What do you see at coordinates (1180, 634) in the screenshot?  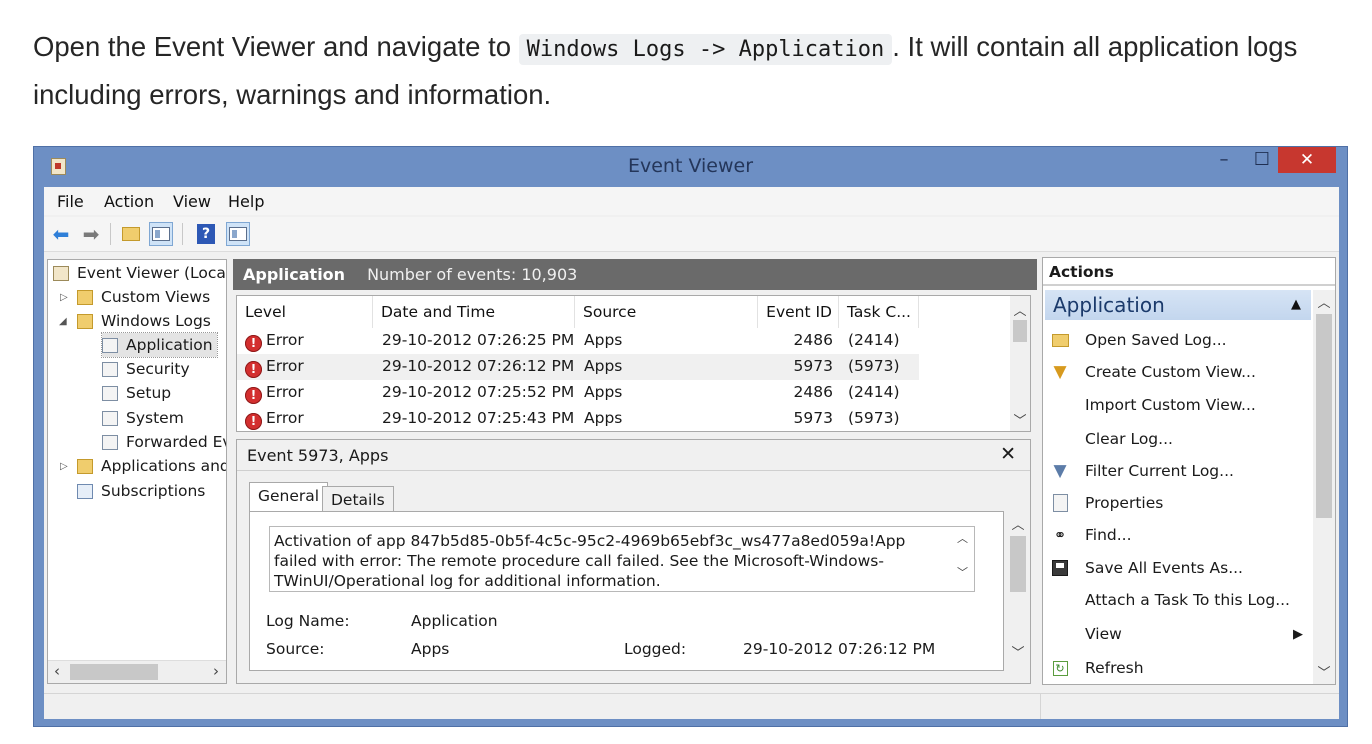 I see `action-view: View ▶` at bounding box center [1180, 634].